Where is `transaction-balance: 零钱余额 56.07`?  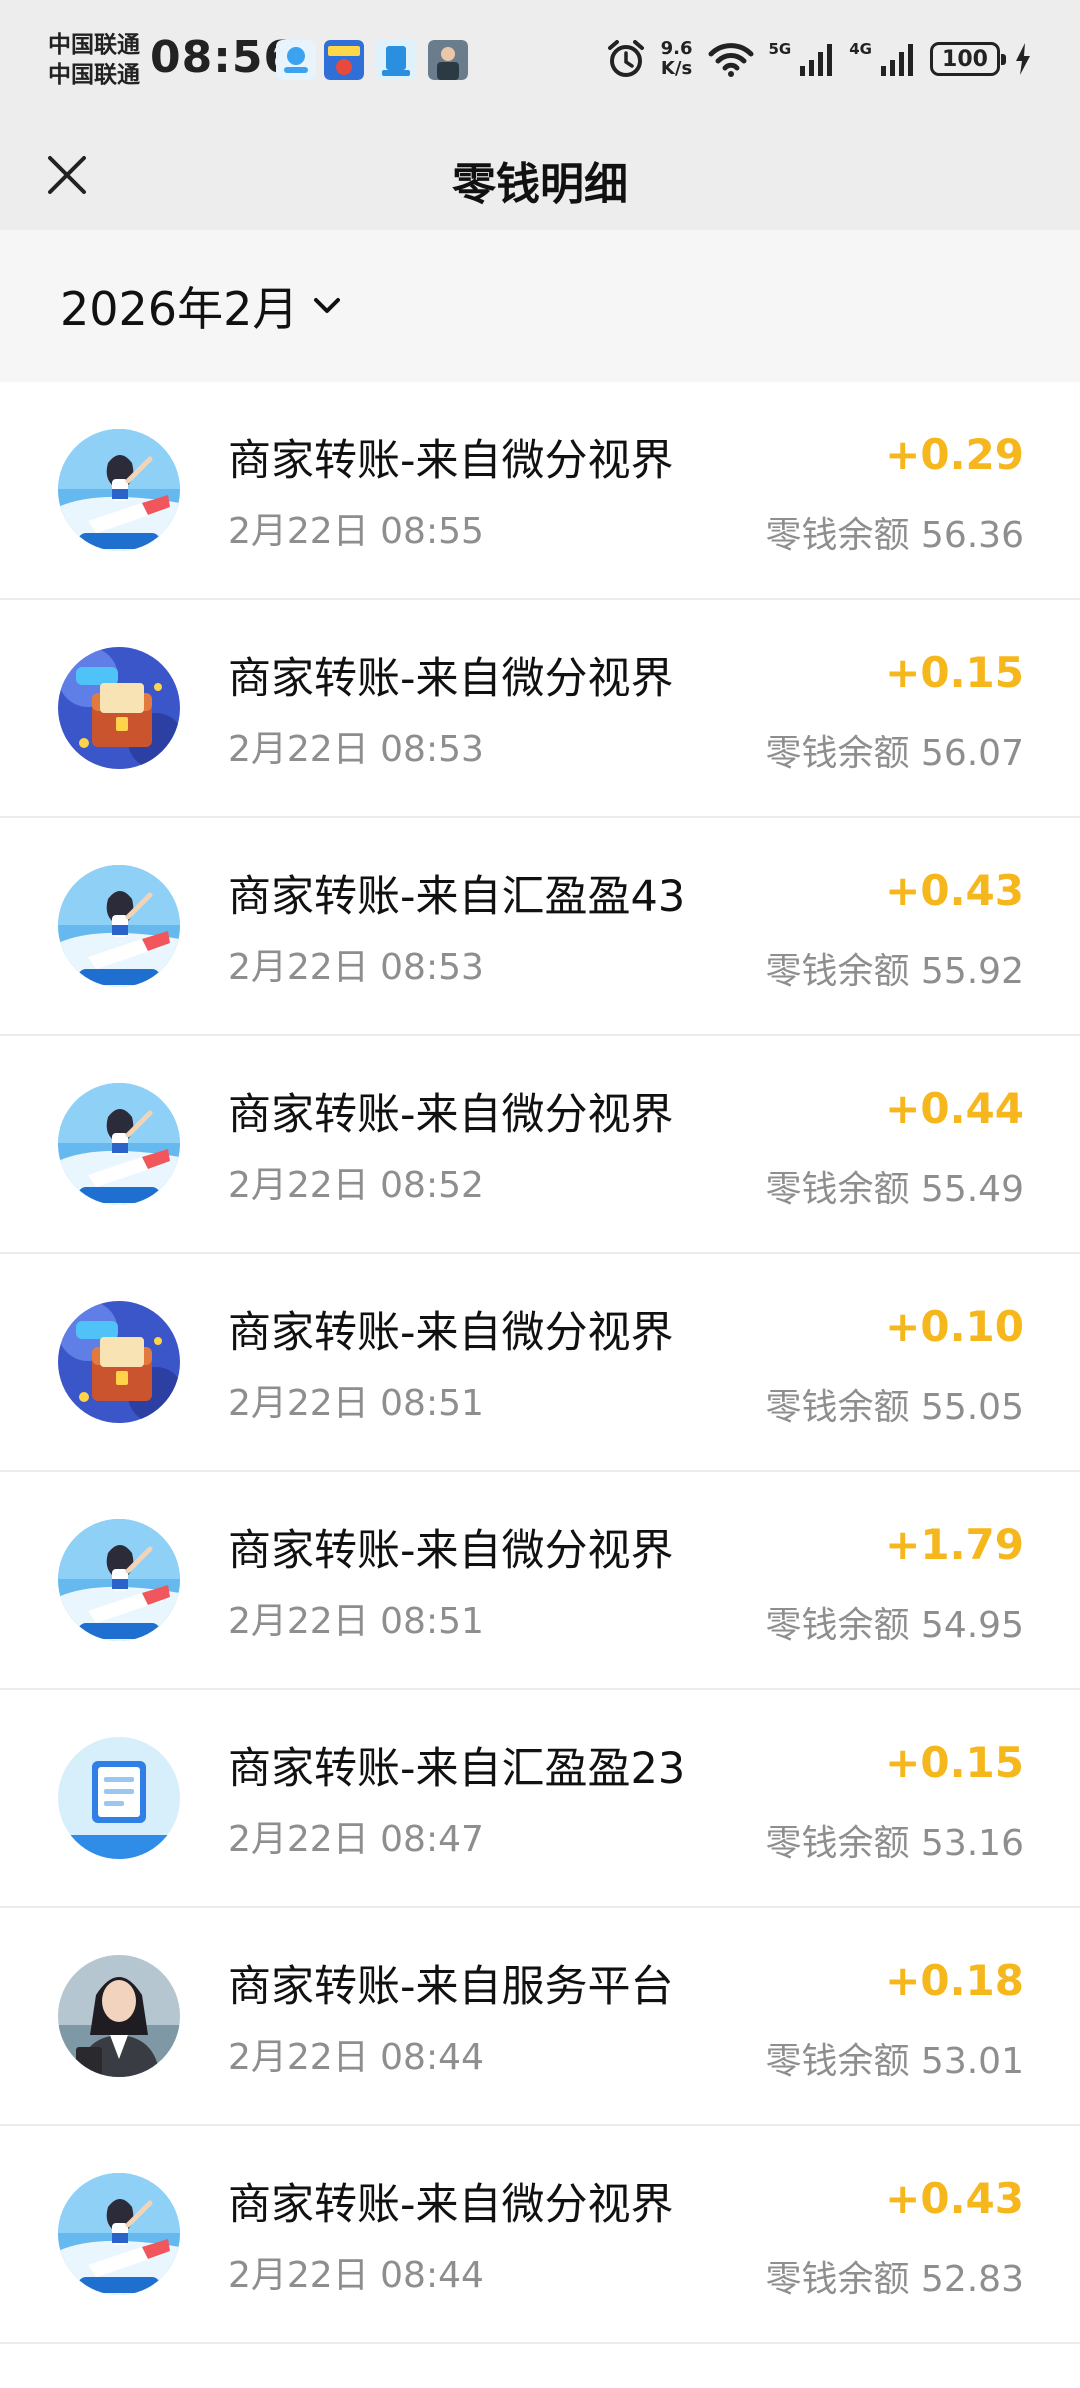
transaction-balance: 零钱余额 56.07 is located at coordinates (894, 753).